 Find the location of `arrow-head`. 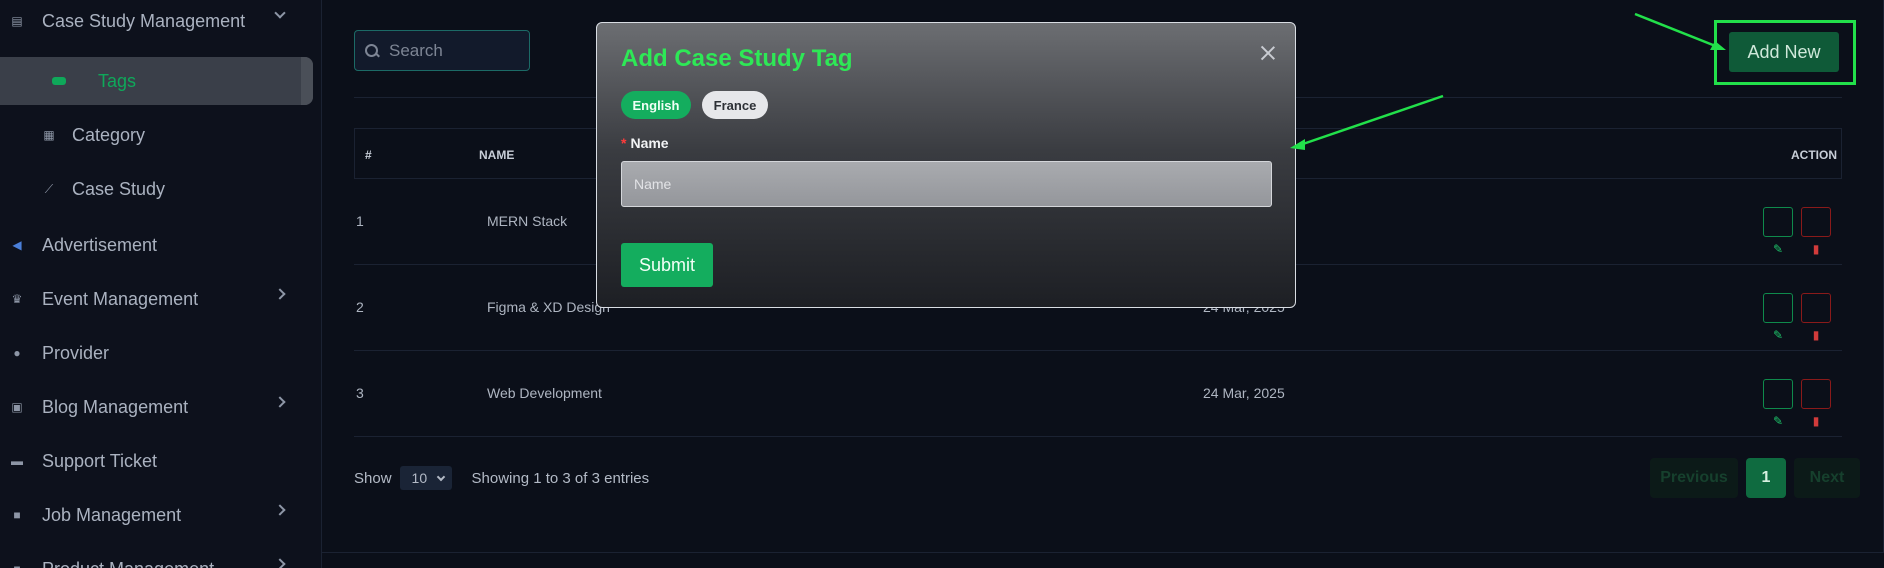

arrow-head is located at coordinates (1297, 144).